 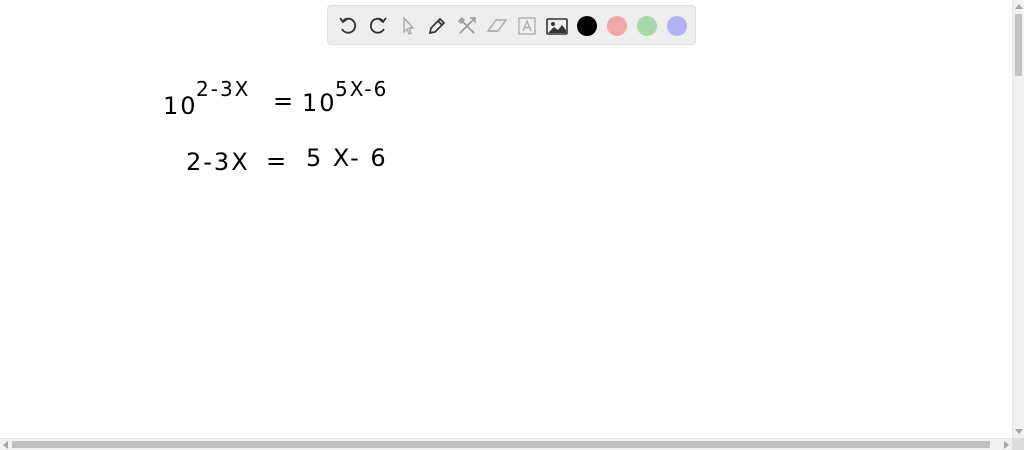 What do you see at coordinates (1019, 6) in the screenshot?
I see `scroll-up-arrow-icon` at bounding box center [1019, 6].